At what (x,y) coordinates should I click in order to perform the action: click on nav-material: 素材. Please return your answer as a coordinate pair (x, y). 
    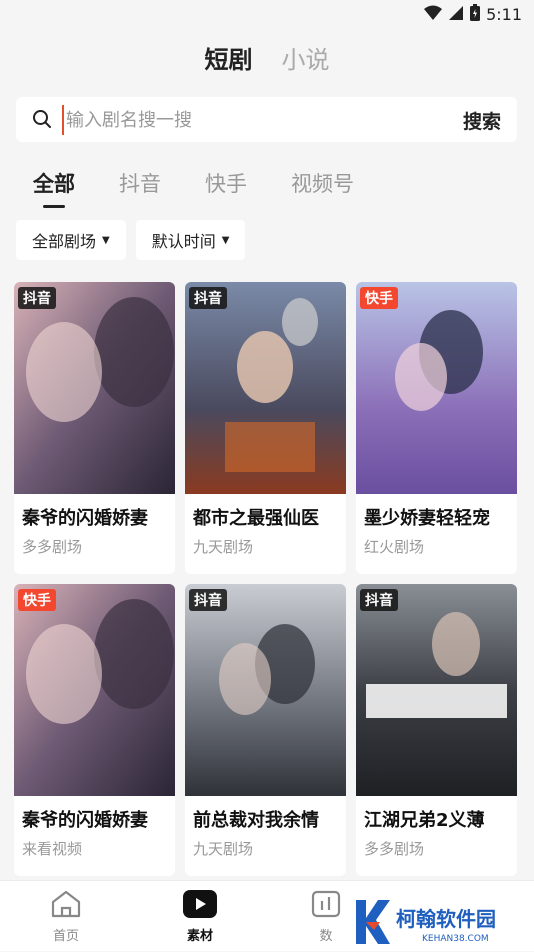
    Looking at the image, I should click on (200, 916).